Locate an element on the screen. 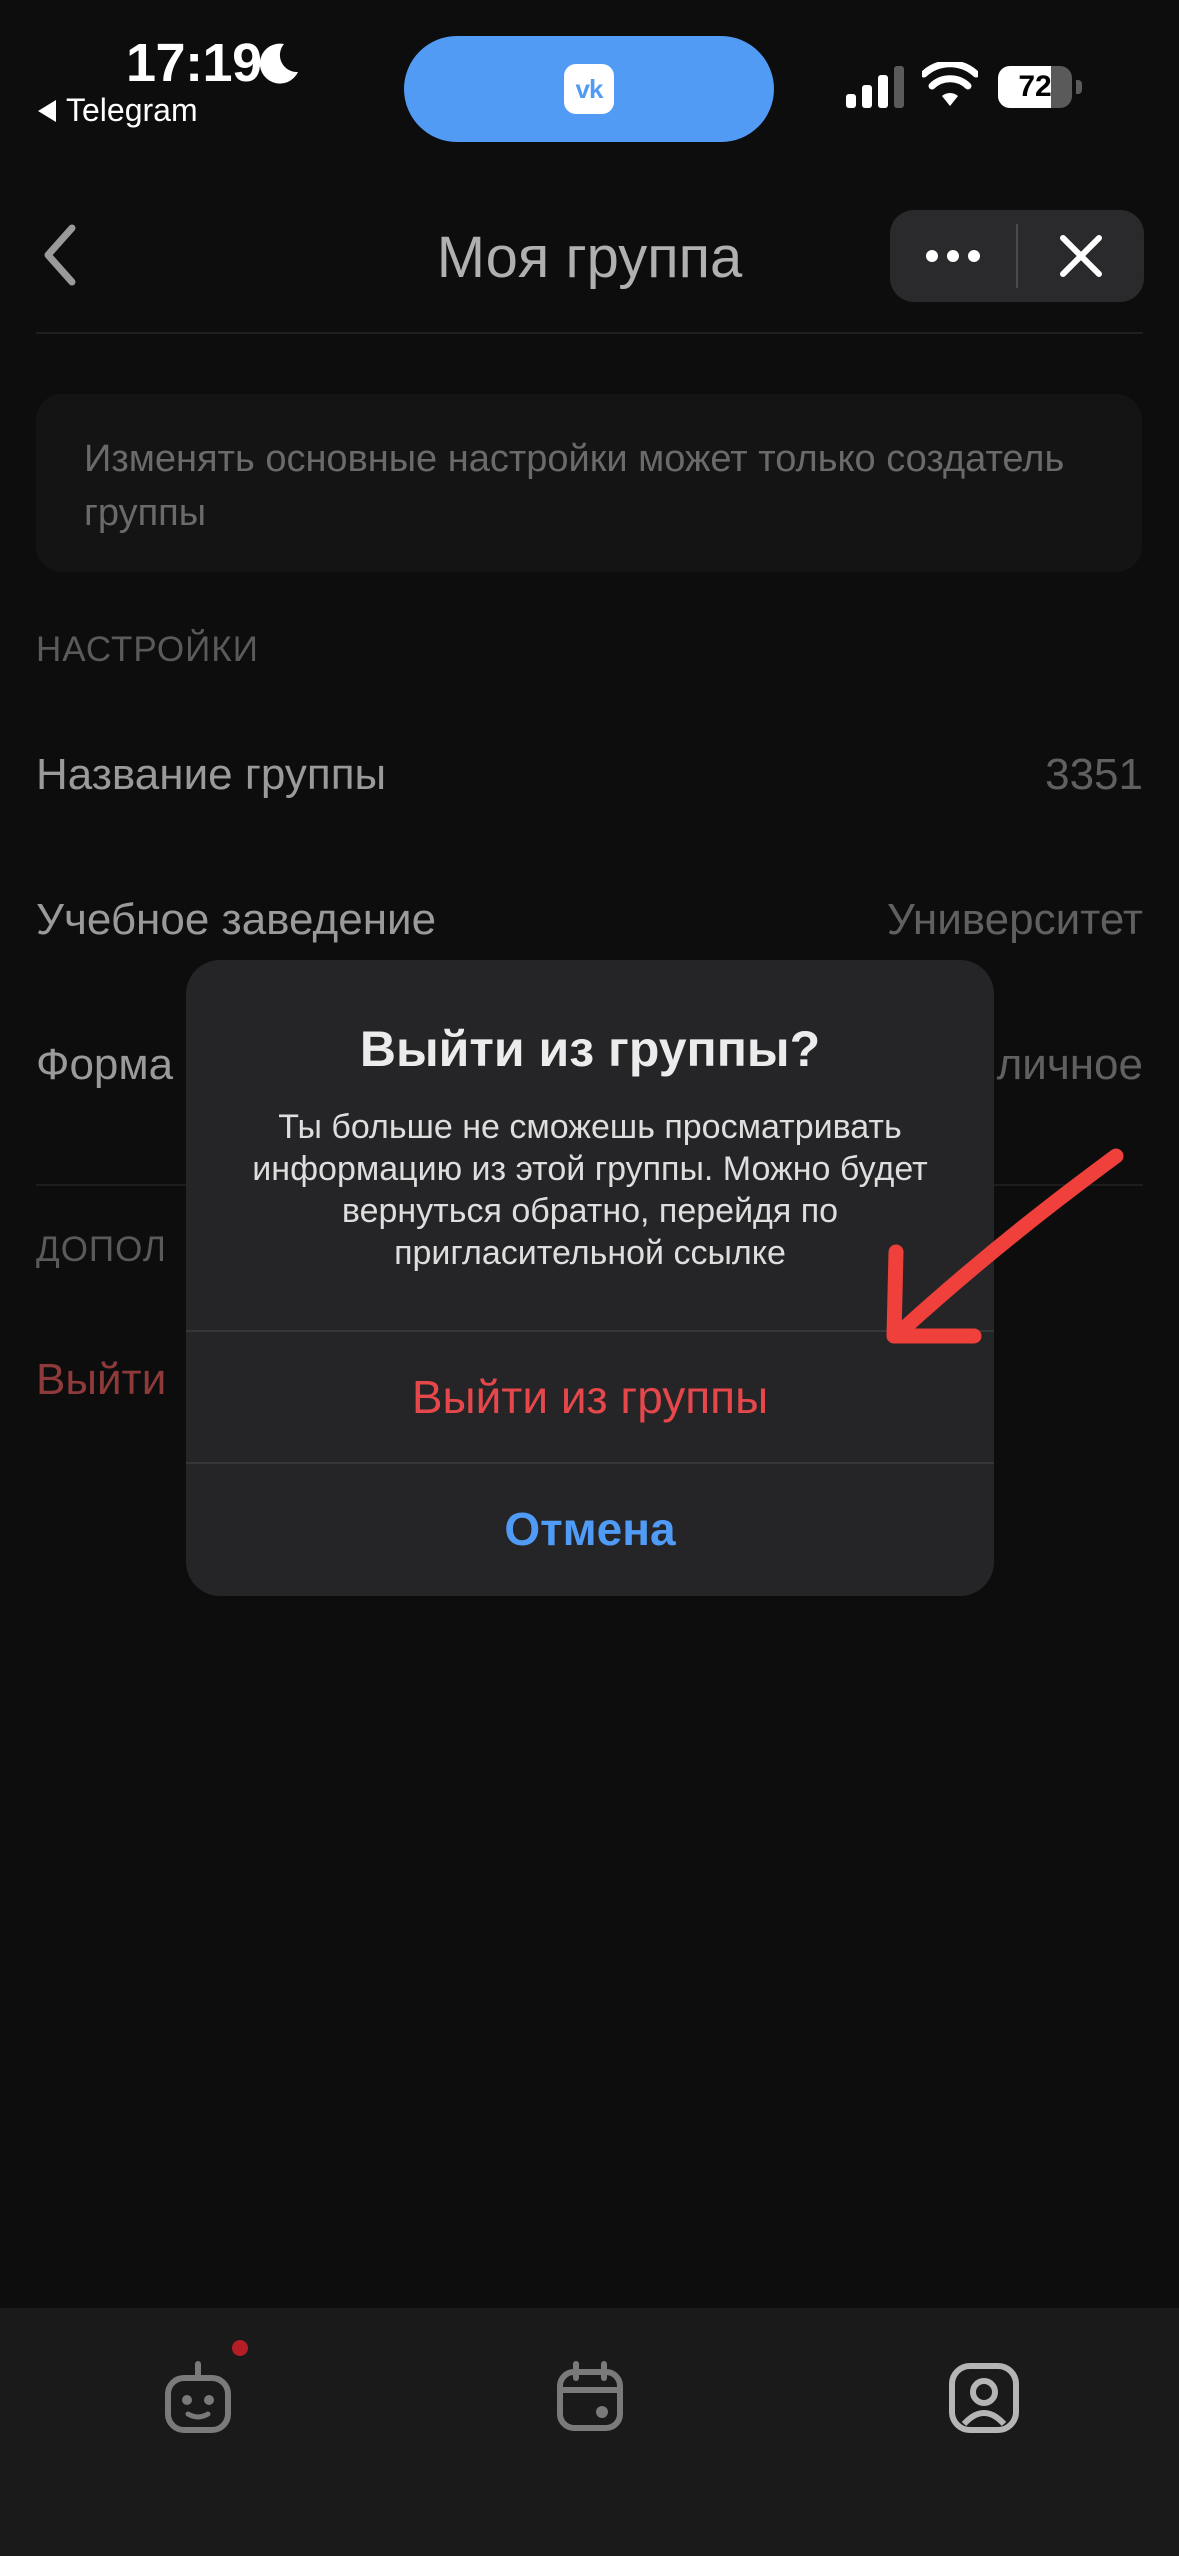 The width and height of the screenshot is (1179, 2556). back-app-label: Telegram is located at coordinates (132, 110).